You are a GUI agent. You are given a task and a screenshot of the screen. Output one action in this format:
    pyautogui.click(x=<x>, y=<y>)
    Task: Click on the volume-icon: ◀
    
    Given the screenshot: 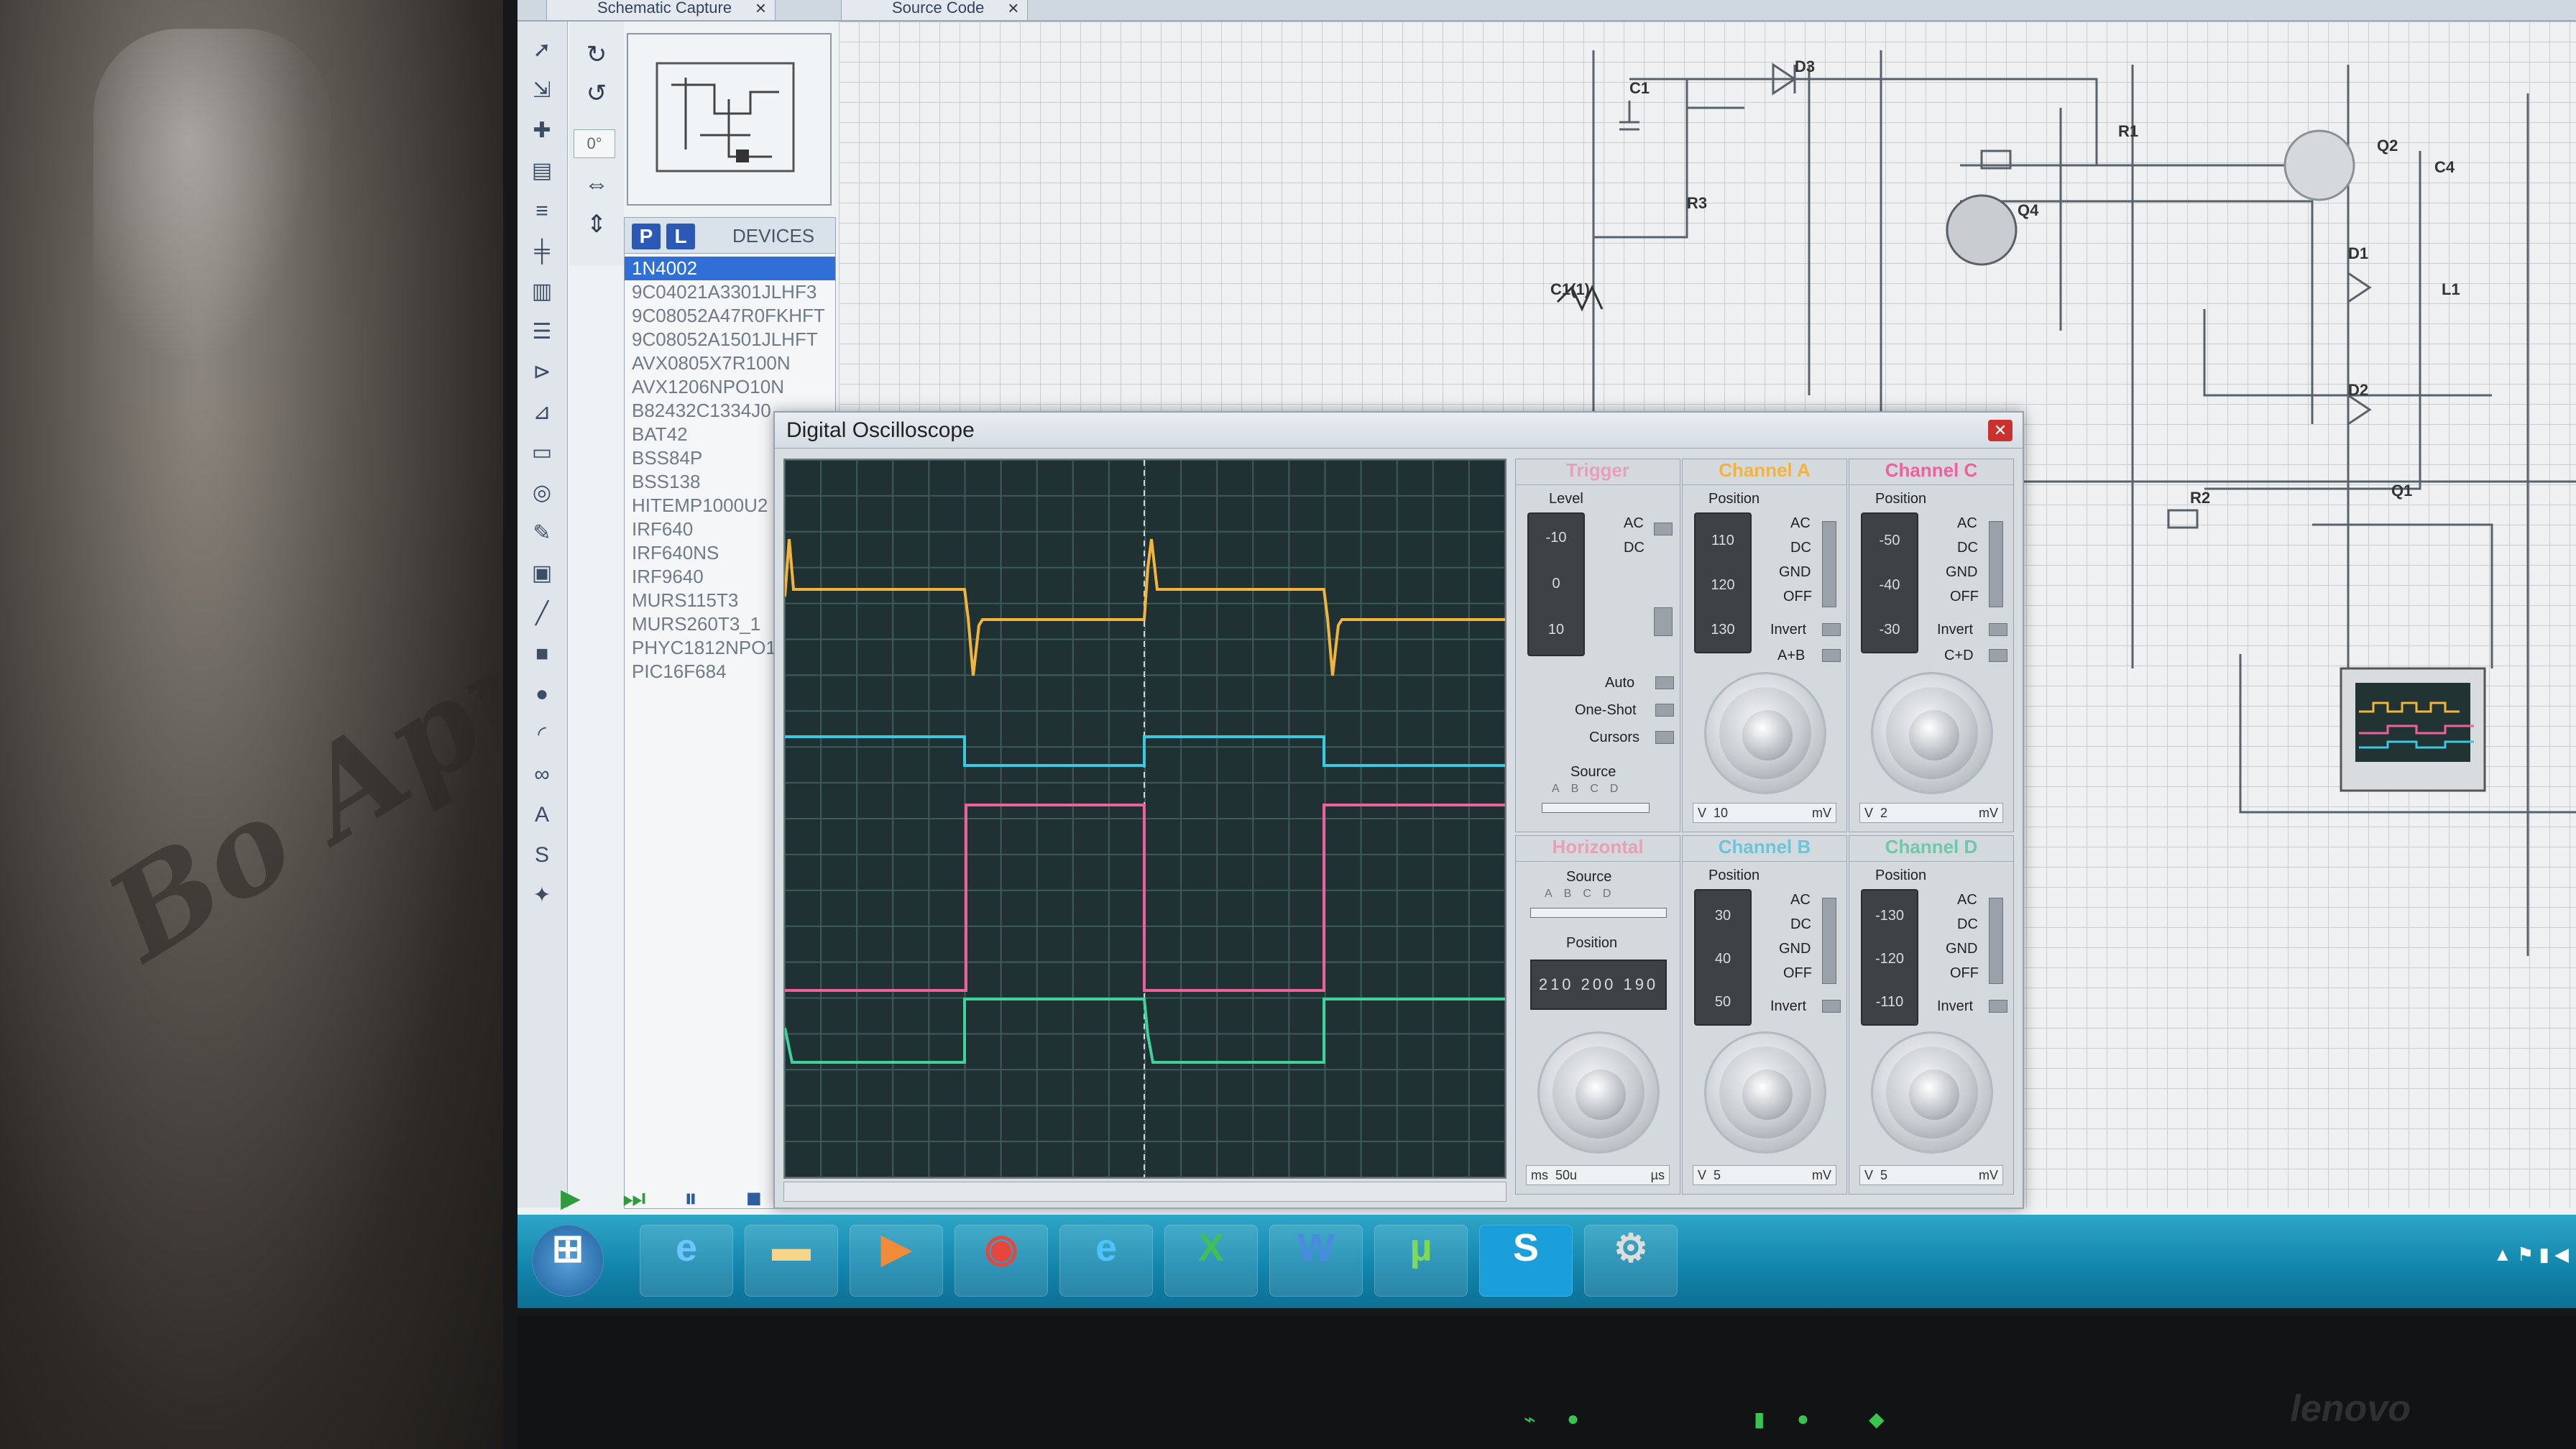 What is the action you would take?
    pyautogui.click(x=2561, y=1254)
    